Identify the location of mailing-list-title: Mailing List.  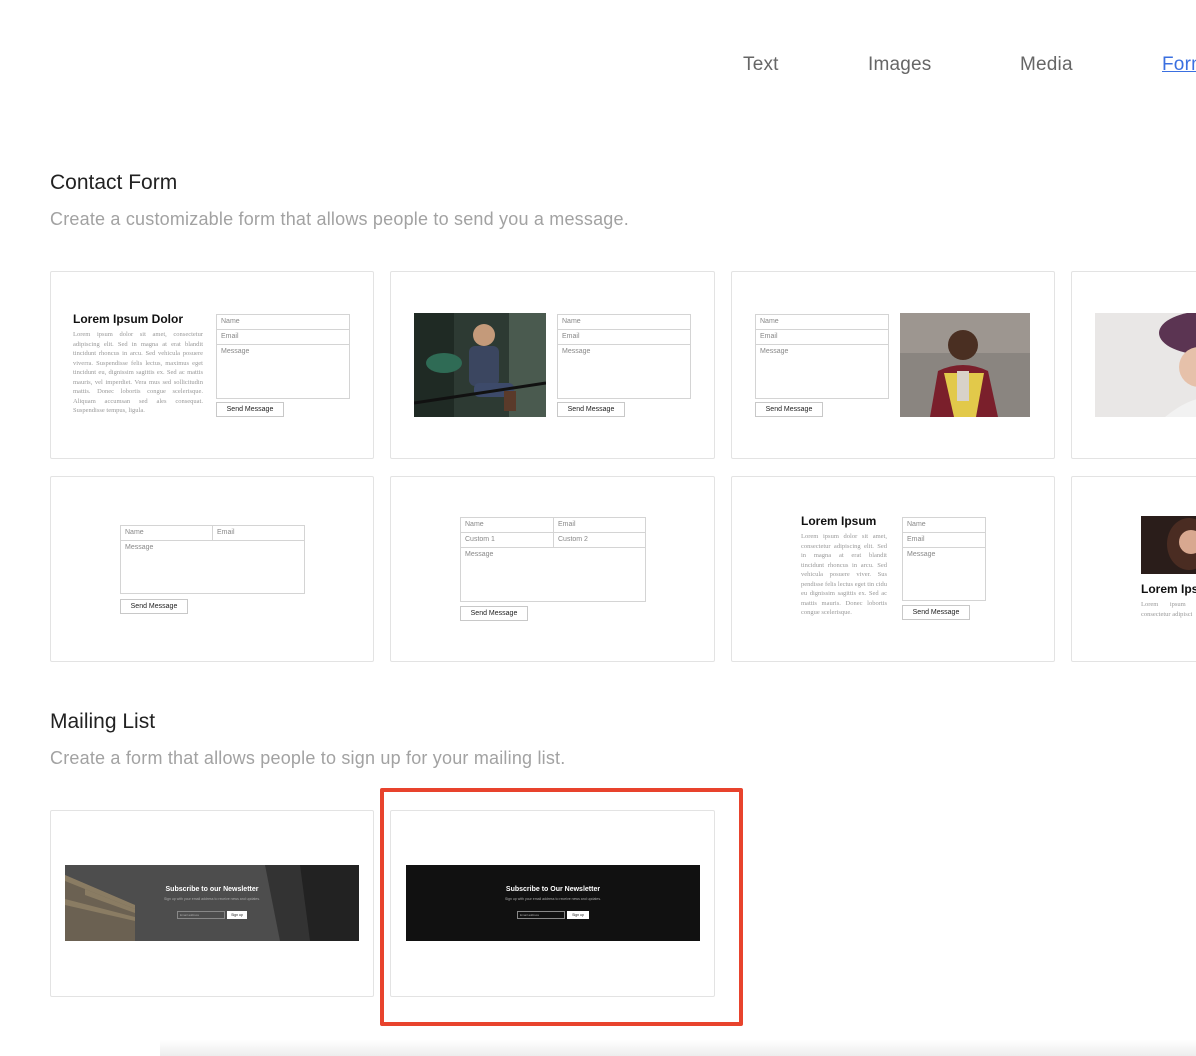
(103, 721).